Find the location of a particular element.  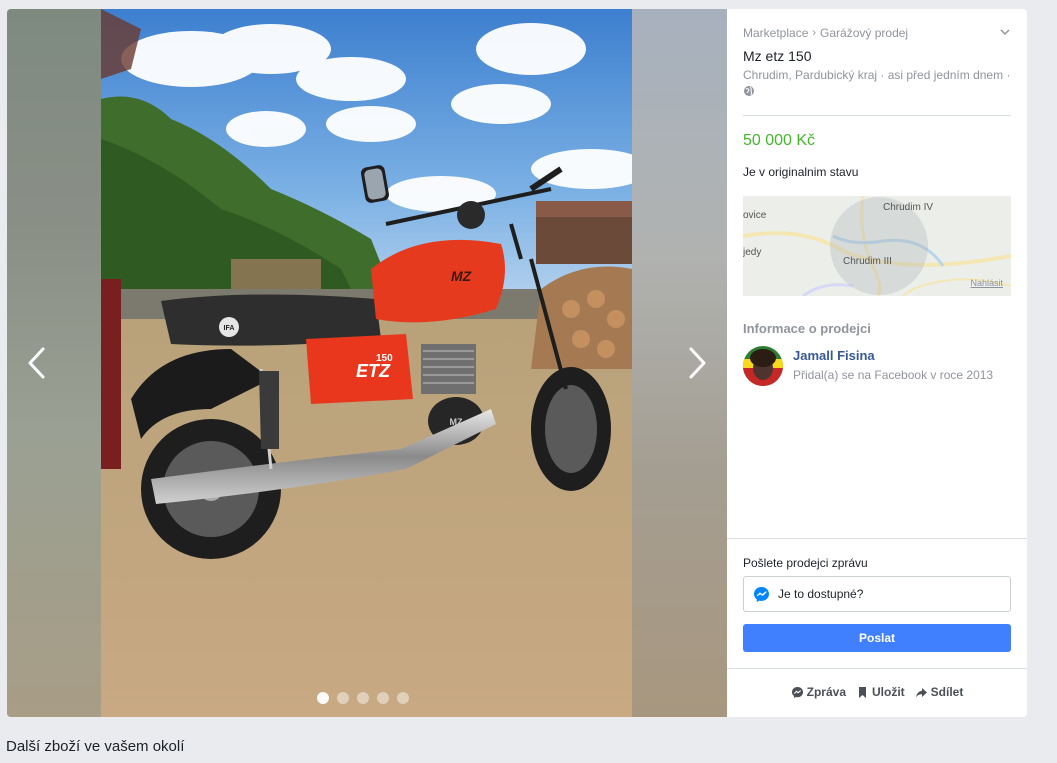

listing-title: Mz etz 150 is located at coordinates (777, 56).